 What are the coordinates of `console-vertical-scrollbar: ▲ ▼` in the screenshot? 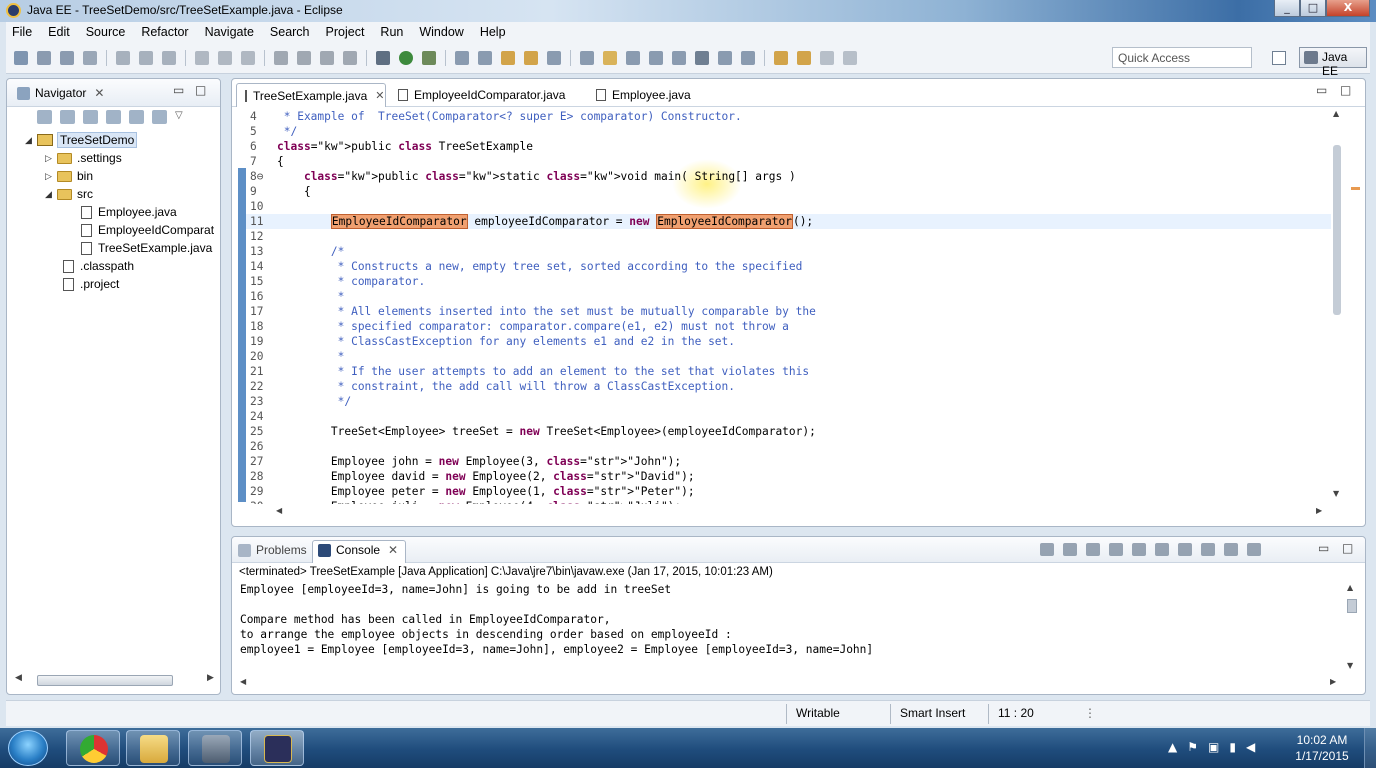 It's located at (1352, 629).